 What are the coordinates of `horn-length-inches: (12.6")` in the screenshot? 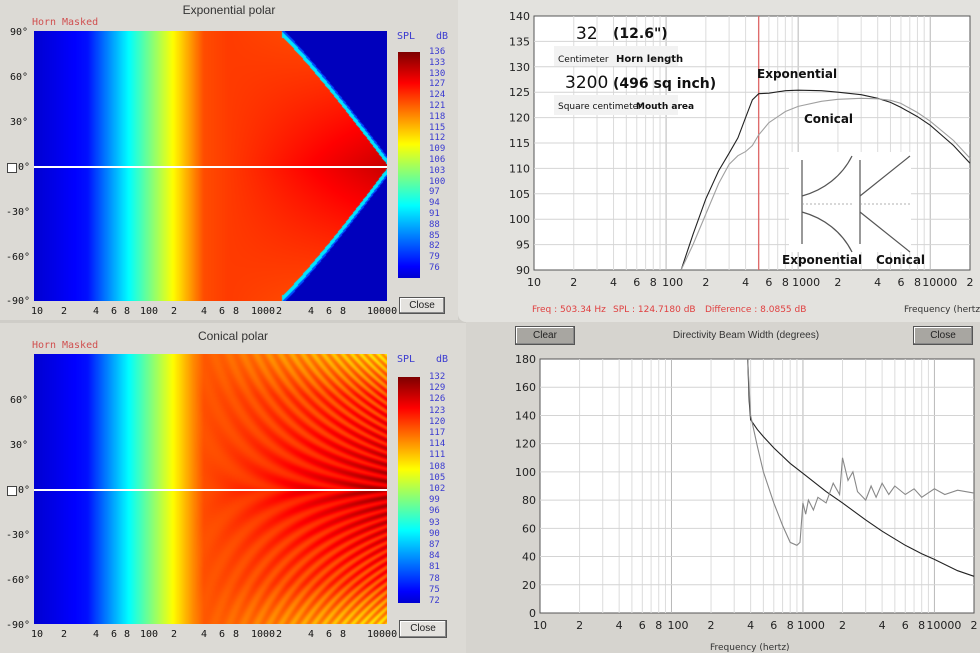 It's located at (640, 34).